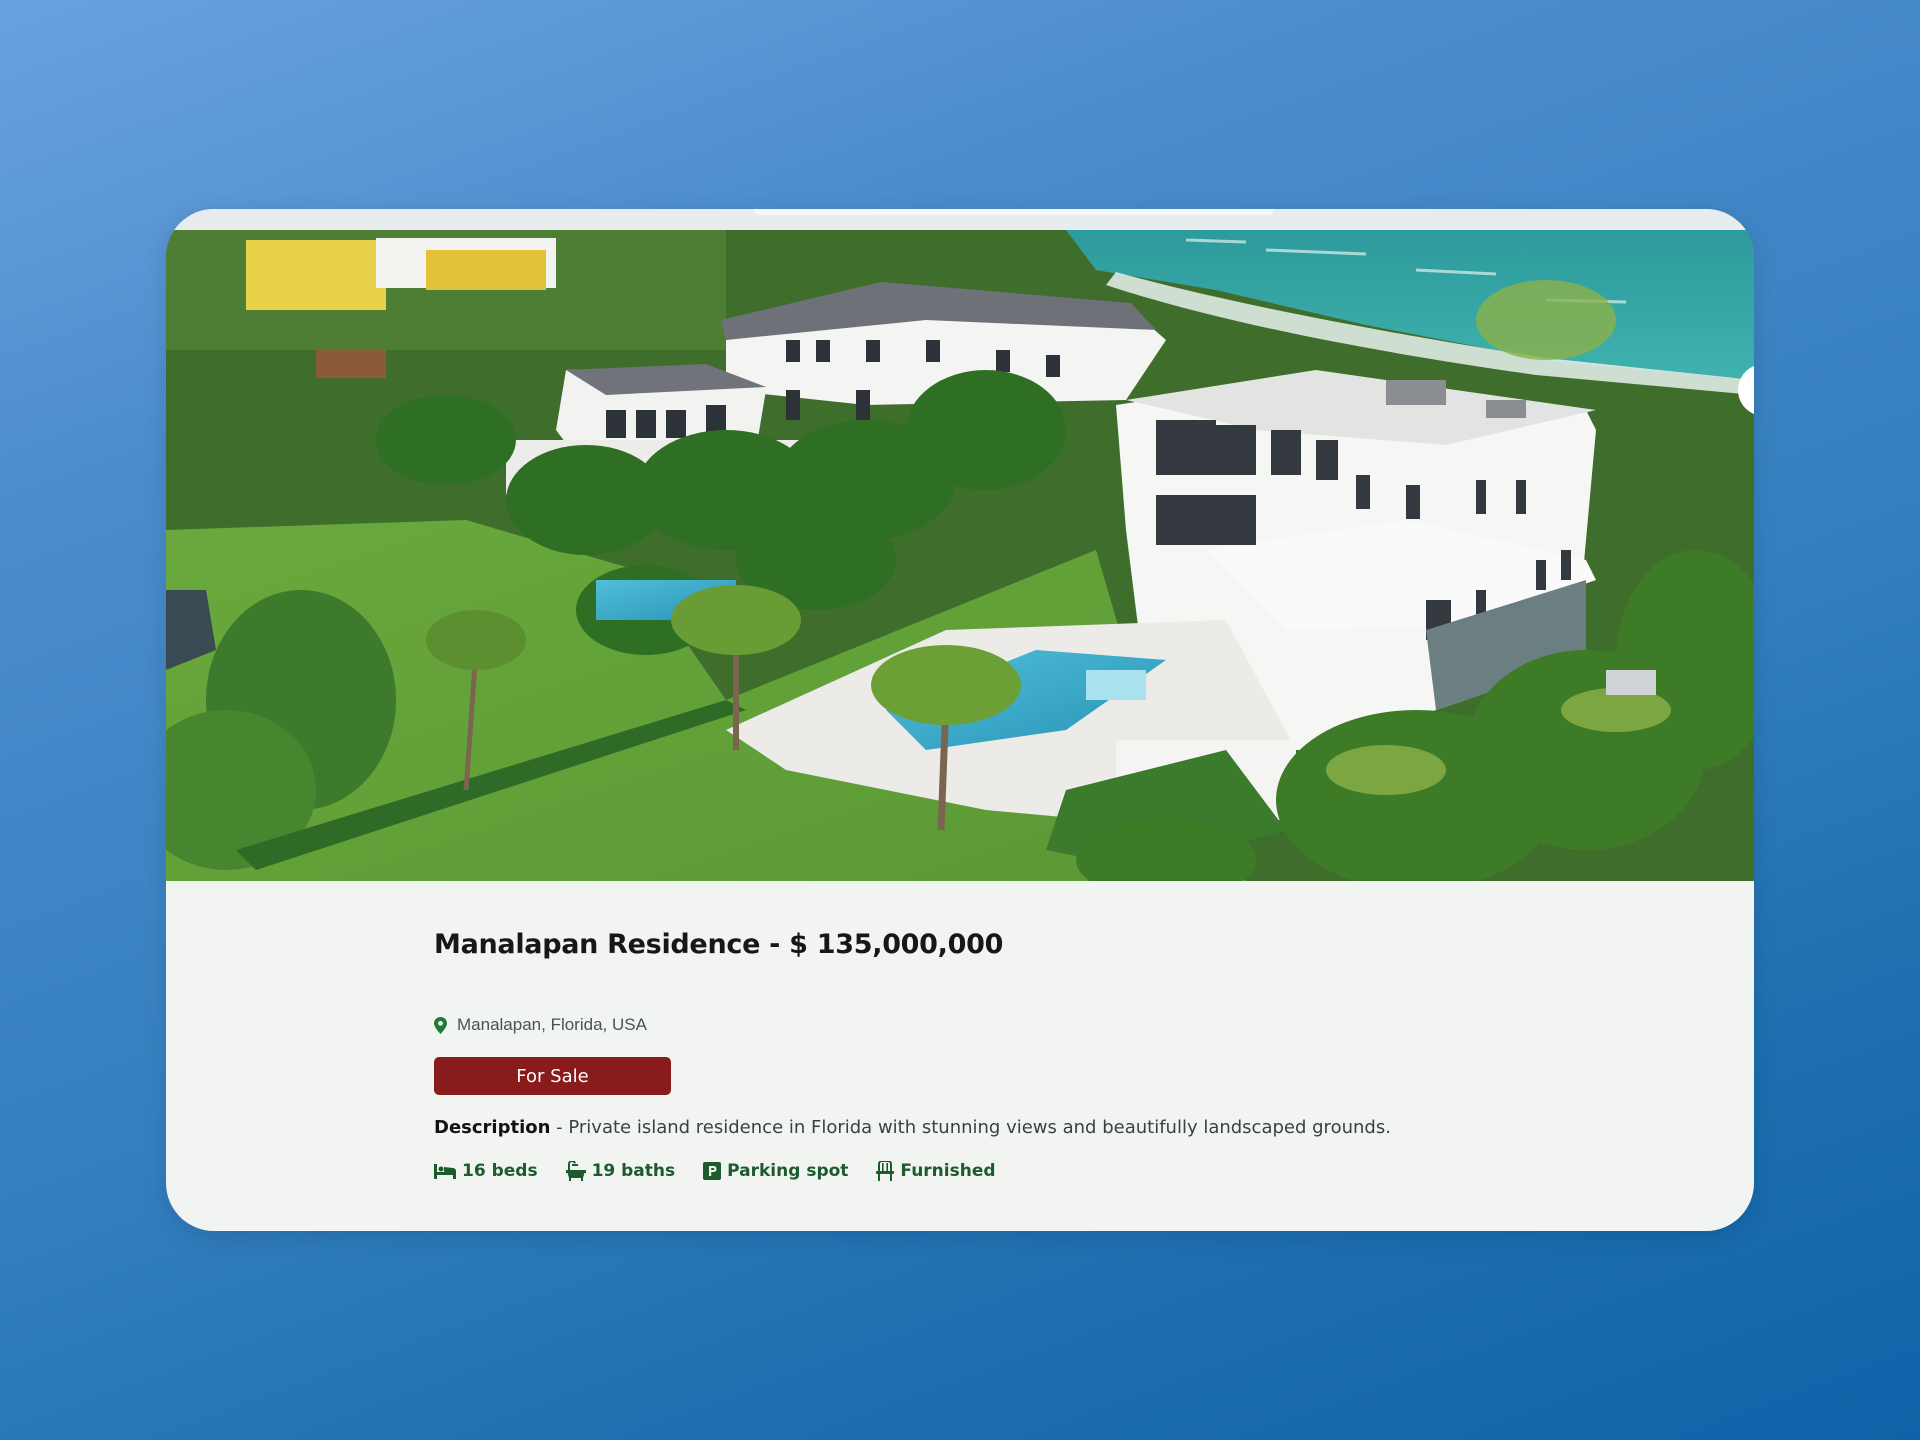 Image resolution: width=1920 pixels, height=1440 pixels. Describe the element at coordinates (552, 1024) in the screenshot. I see `location-text: Manalapan, Florida, USA` at that location.